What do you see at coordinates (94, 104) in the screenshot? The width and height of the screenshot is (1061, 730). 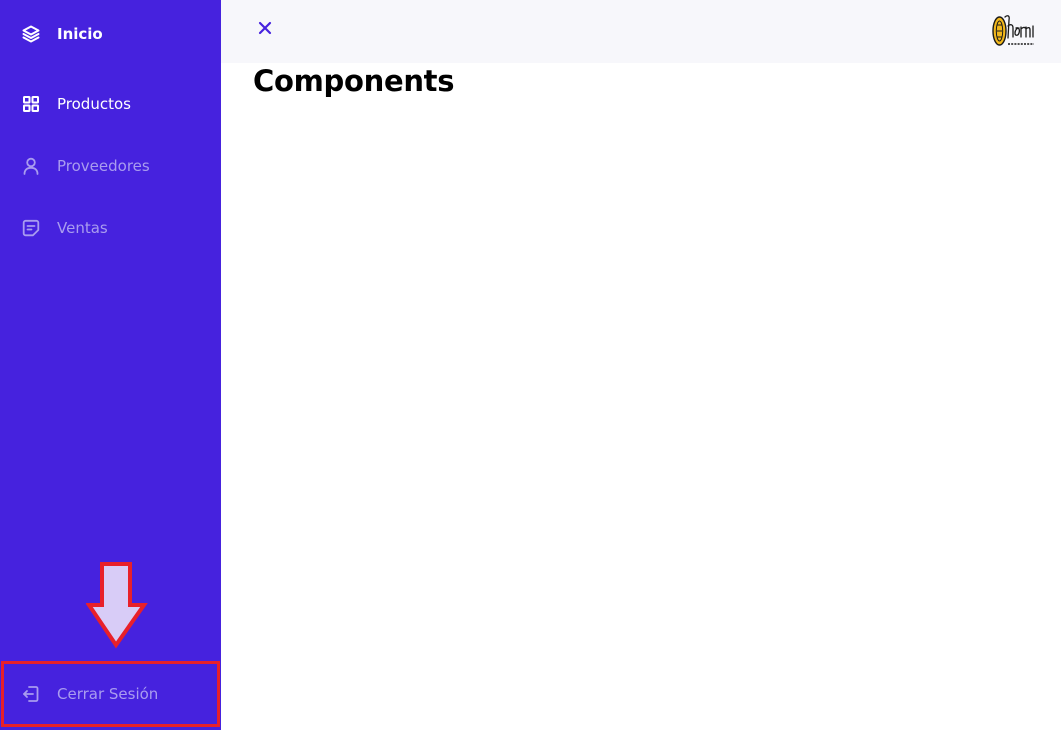 I see `sidebar-item-label: Productos` at bounding box center [94, 104].